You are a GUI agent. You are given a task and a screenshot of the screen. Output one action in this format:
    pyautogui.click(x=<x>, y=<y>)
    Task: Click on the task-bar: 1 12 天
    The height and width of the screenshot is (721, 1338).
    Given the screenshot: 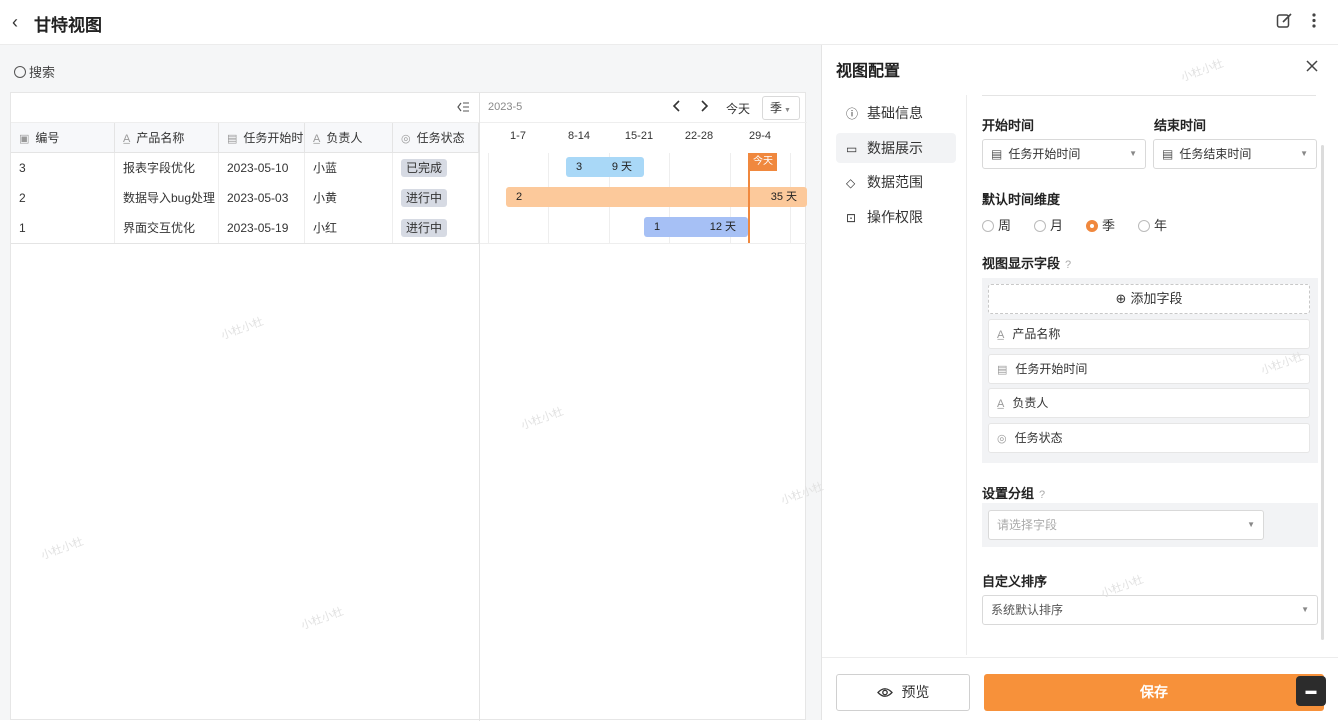 What is the action you would take?
    pyautogui.click(x=696, y=227)
    